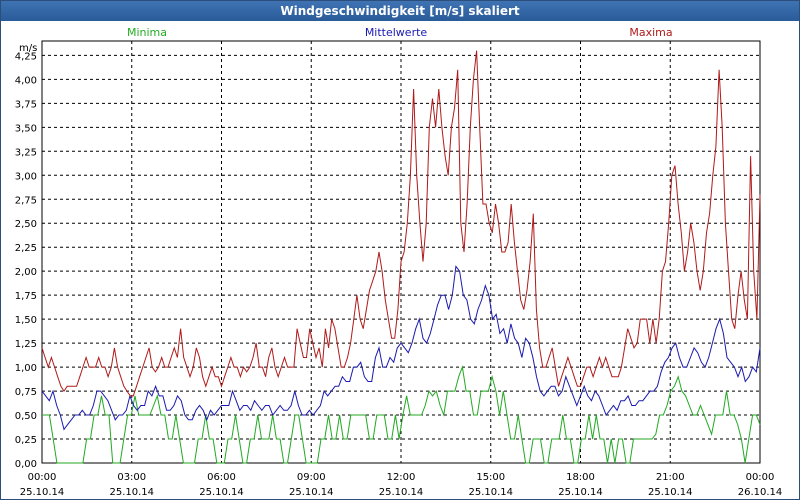  What do you see at coordinates (401, 477) in the screenshot?
I see `x-tick-time: 12:00` at bounding box center [401, 477].